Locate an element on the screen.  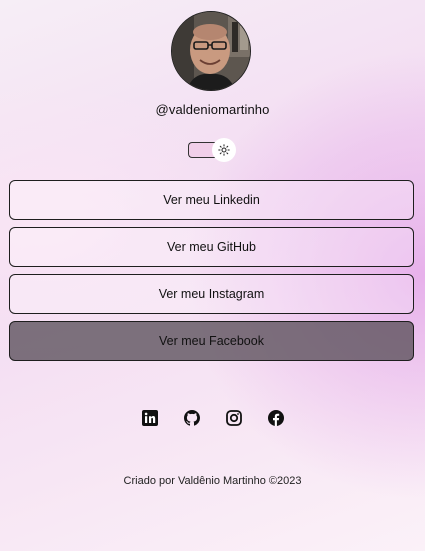
toggle-knob is located at coordinates (224, 150).